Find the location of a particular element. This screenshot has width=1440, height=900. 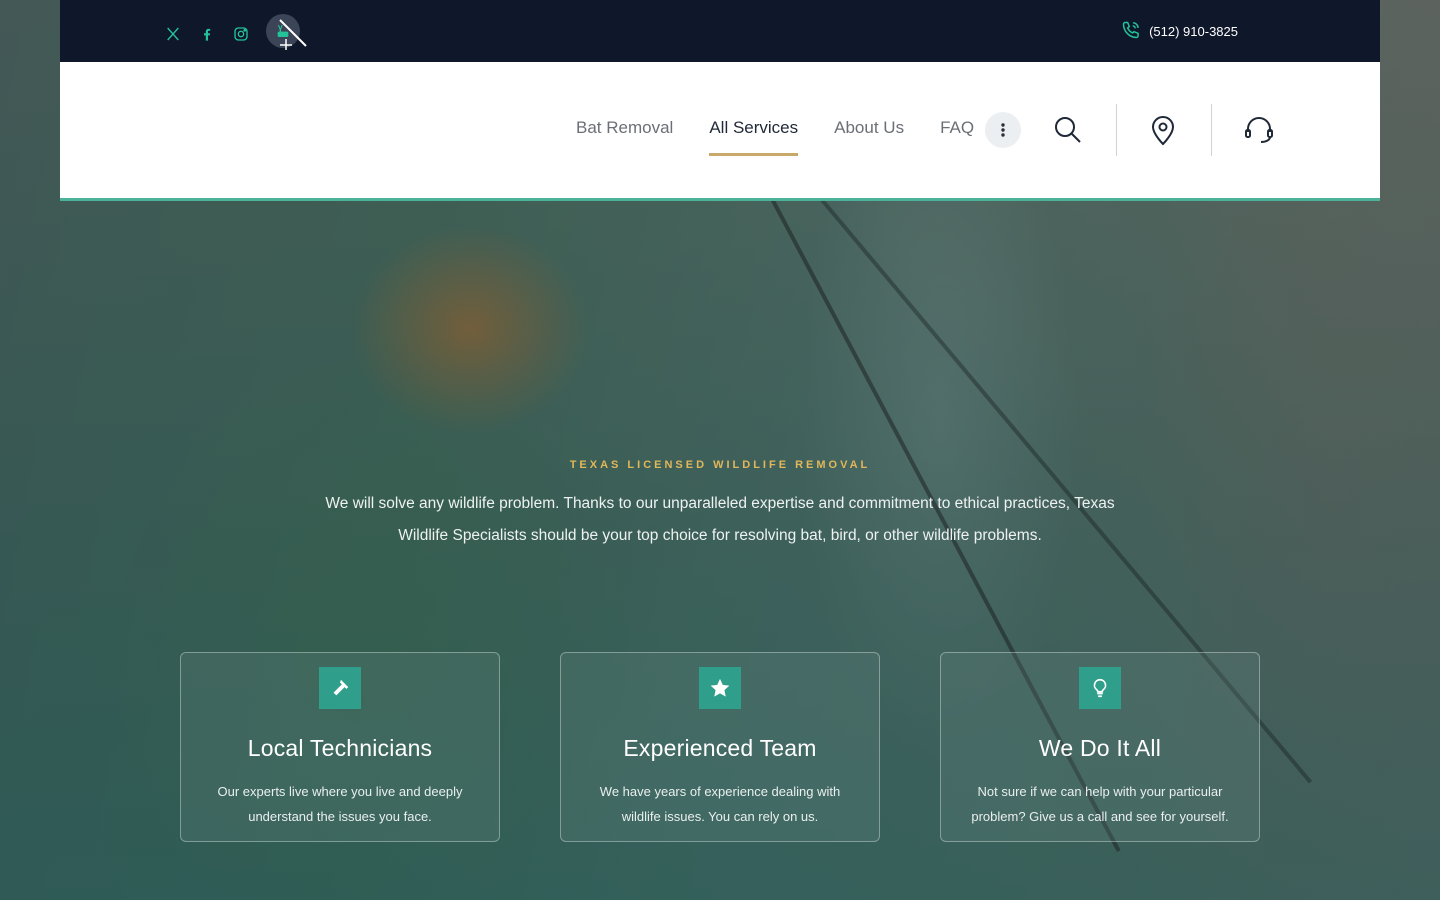

lightbulb-icon is located at coordinates (1100, 688).